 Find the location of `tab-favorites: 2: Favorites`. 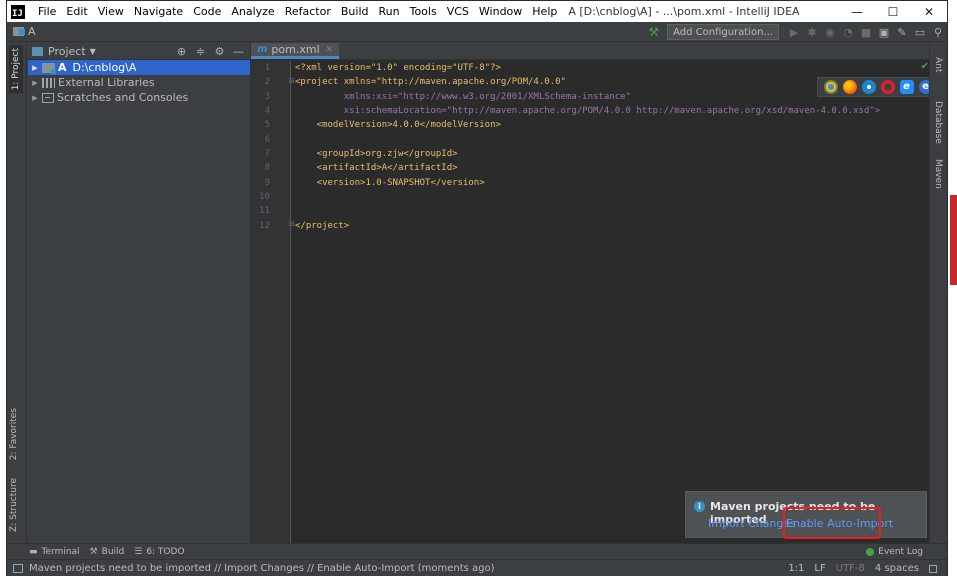

tab-favorites: 2: Favorites is located at coordinates (14, 434).